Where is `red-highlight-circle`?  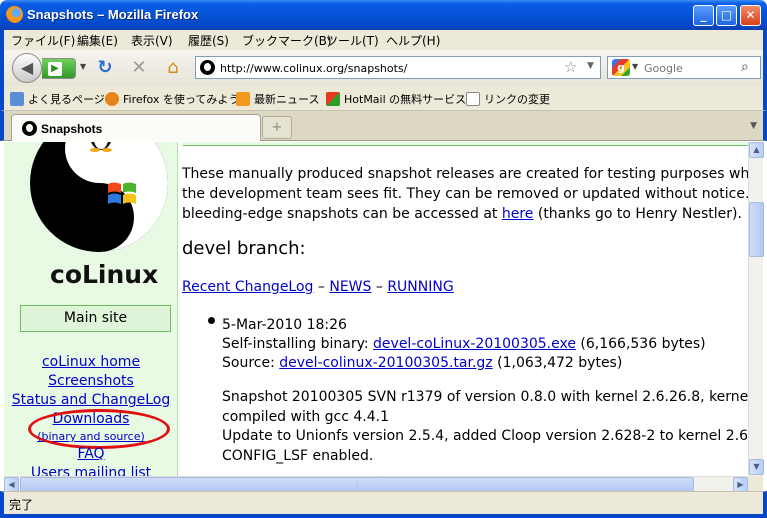 red-highlight-circle is located at coordinates (99, 429).